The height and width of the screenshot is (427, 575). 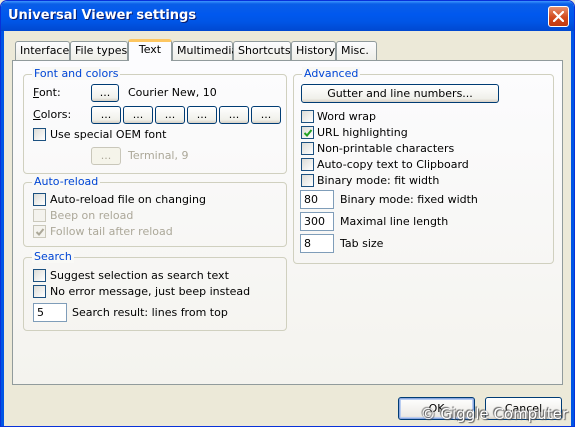 What do you see at coordinates (287, 16) in the screenshot?
I see `title-bar: Universal Viewer settings` at bounding box center [287, 16].